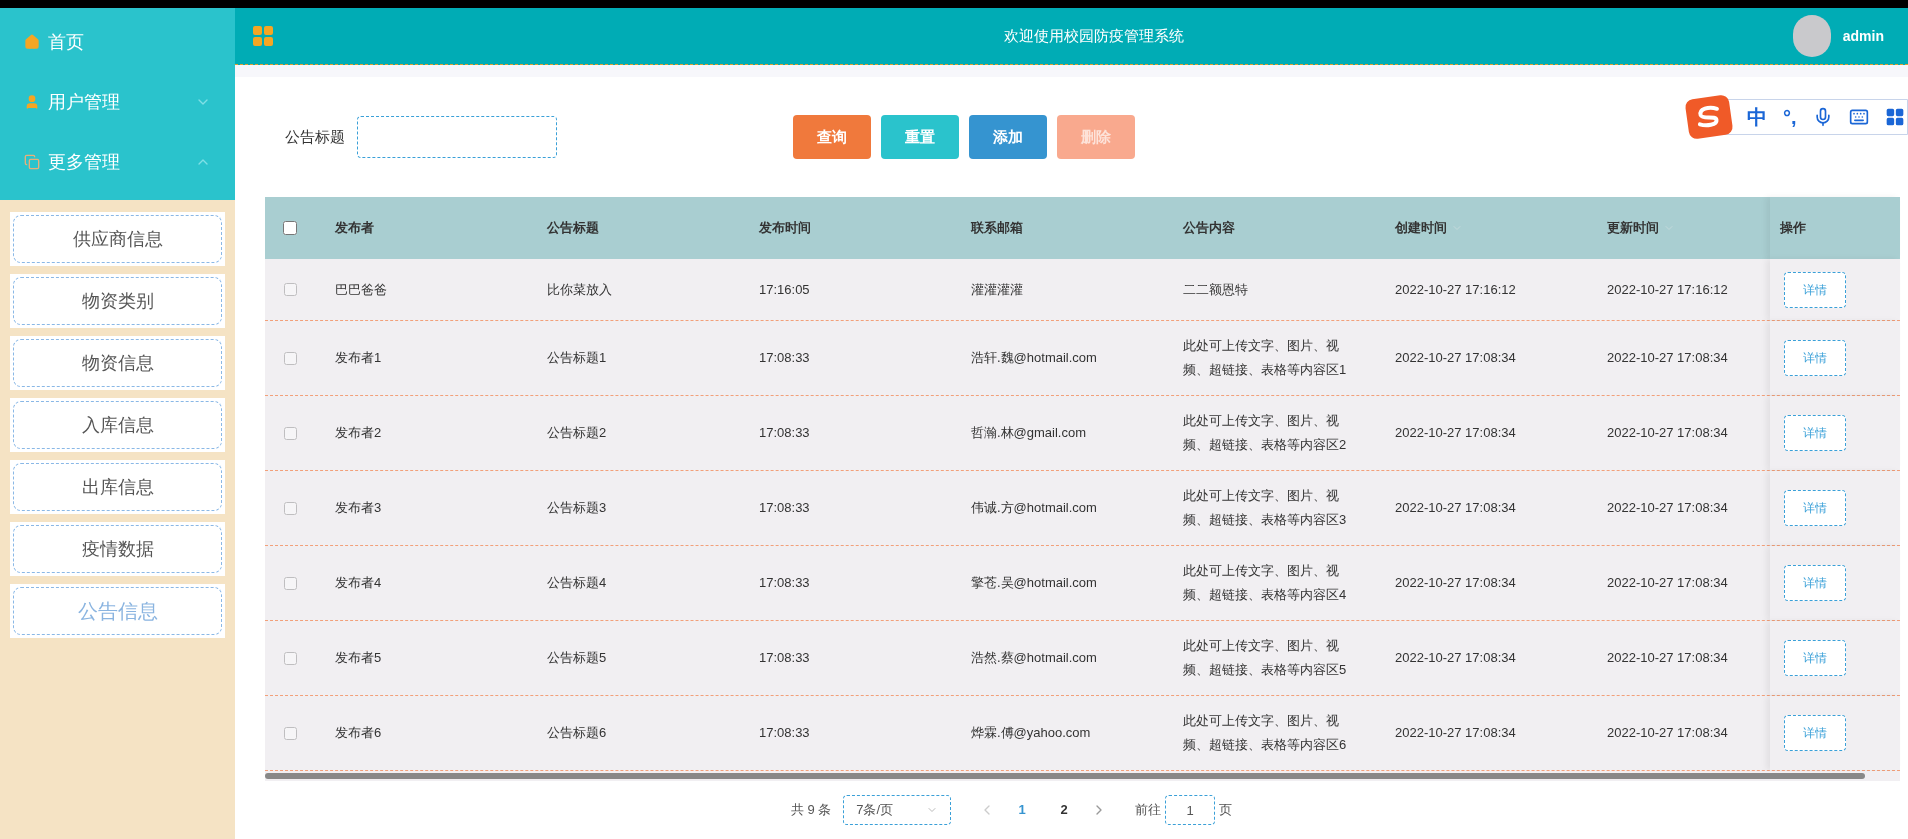  I want to click on table-cell-text: 灌灌灌灌, so click(997, 289).